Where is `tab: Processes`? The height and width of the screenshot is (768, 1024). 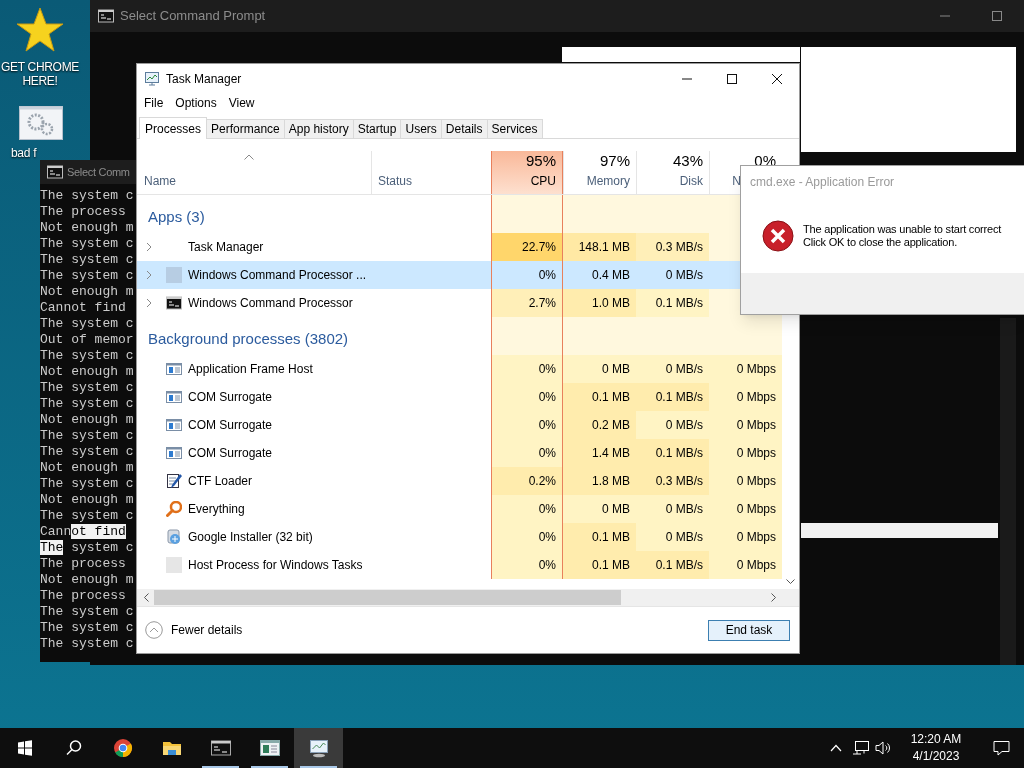
tab: Processes is located at coordinates (173, 128).